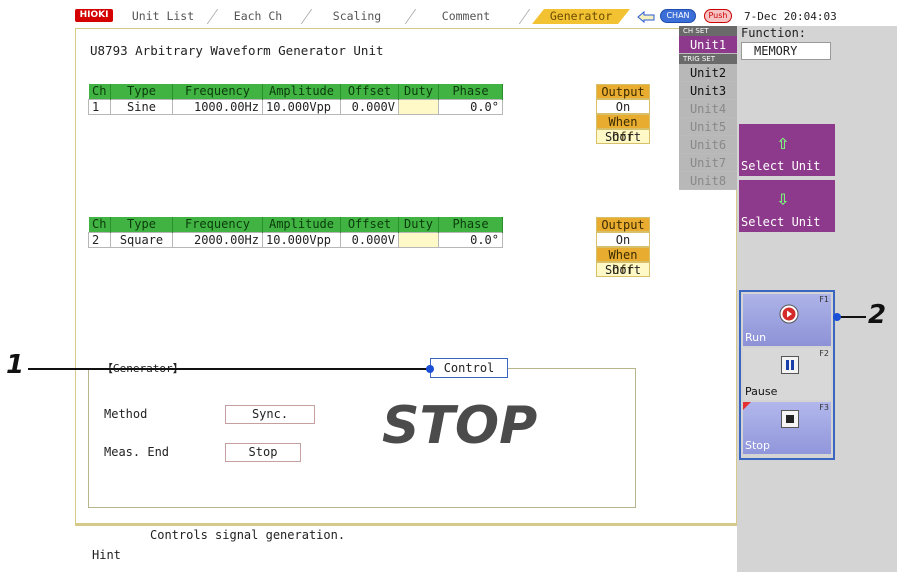 The height and width of the screenshot is (572, 897). I want to click on select-unit-up-button: ⇧ Select Unit, so click(787, 150).